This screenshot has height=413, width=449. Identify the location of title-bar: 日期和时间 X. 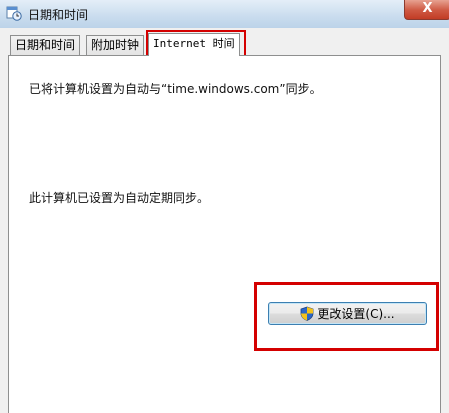
(224, 14).